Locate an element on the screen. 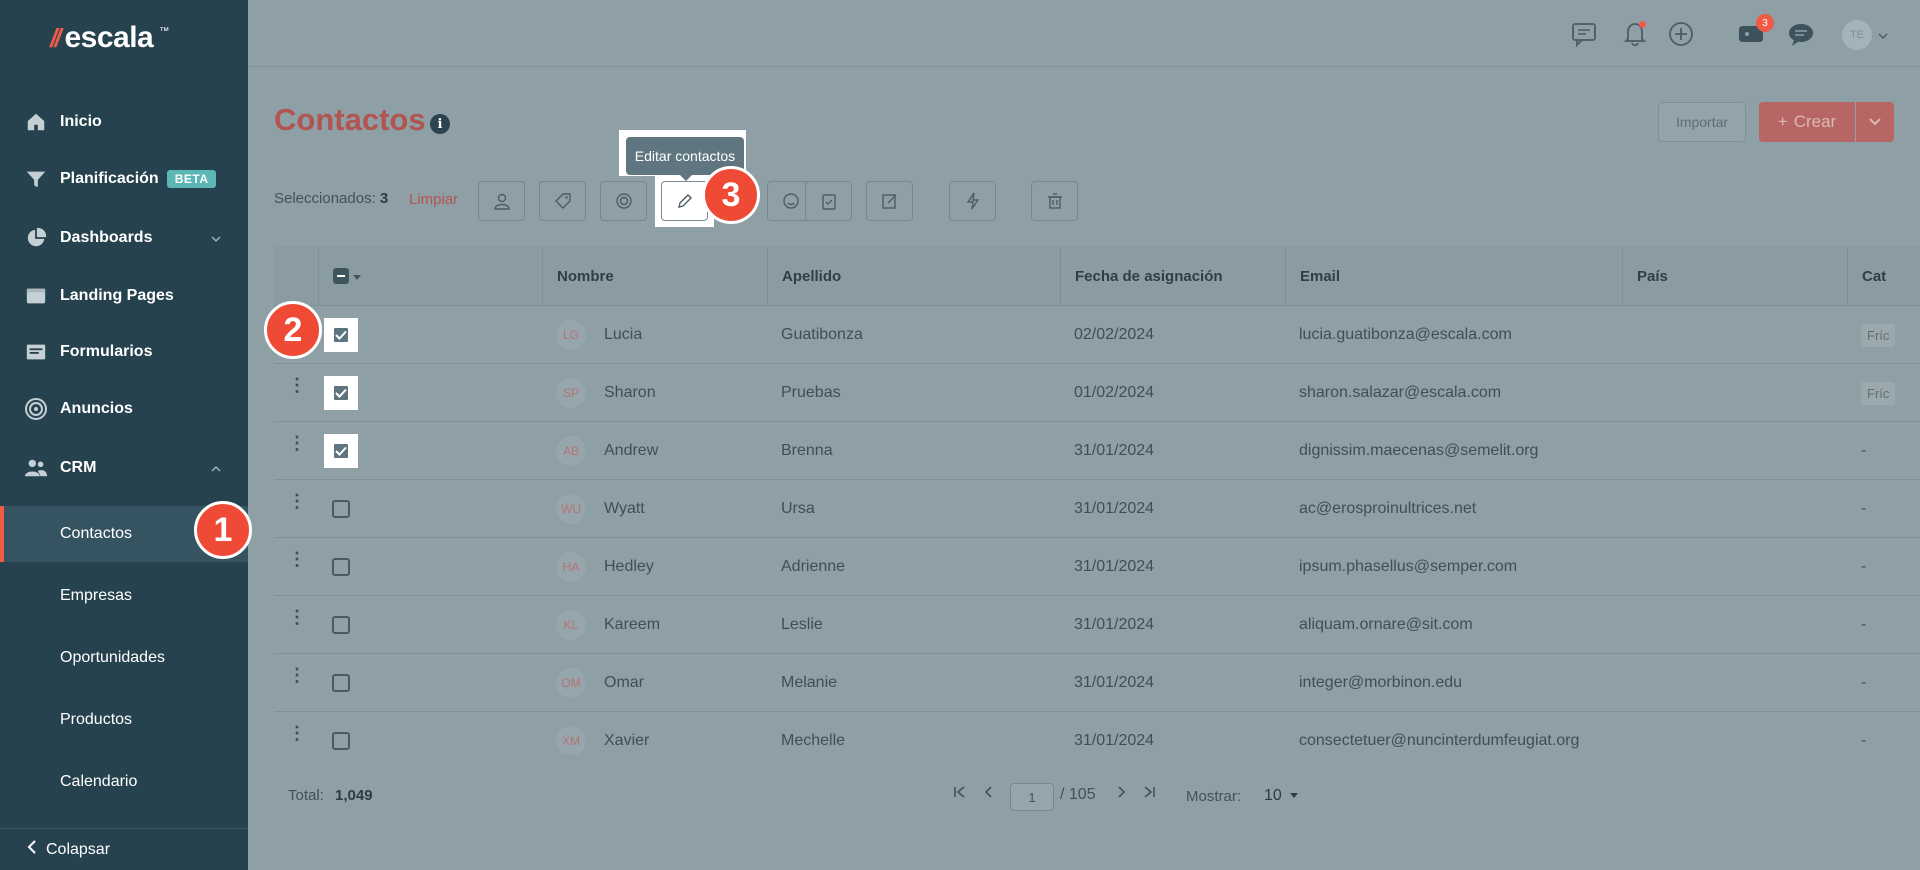 This screenshot has height=870, width=1920. table-footer: Total: 1,049 1 / 105 Mostrar: 10 is located at coordinates (1084, 795).